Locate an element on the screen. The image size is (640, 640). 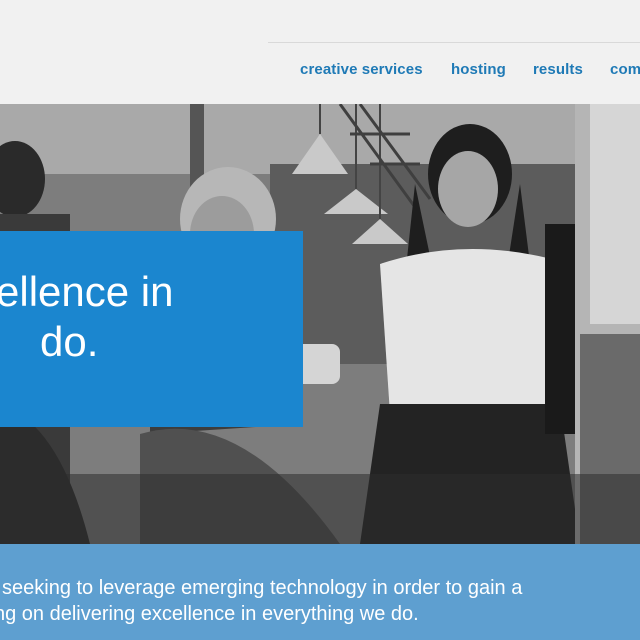
hero-headline: ellence in do. is located at coordinates (151, 317).